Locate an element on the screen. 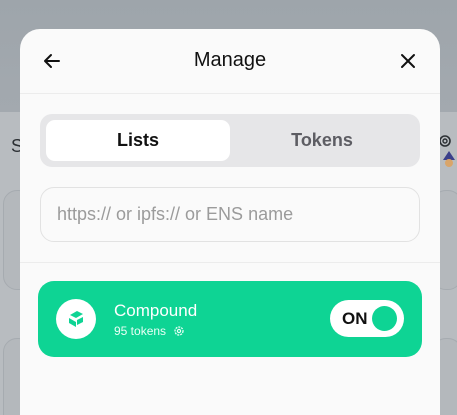 This screenshot has width=457, height=415. token-count: 95 tokens is located at coordinates (140, 331).